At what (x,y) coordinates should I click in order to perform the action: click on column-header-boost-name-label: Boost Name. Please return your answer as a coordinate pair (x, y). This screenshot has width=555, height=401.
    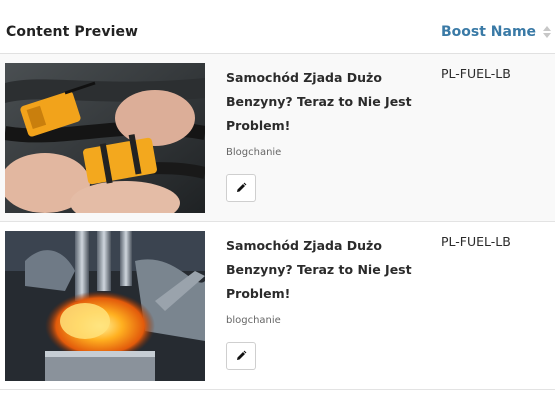
    Looking at the image, I should click on (488, 32).